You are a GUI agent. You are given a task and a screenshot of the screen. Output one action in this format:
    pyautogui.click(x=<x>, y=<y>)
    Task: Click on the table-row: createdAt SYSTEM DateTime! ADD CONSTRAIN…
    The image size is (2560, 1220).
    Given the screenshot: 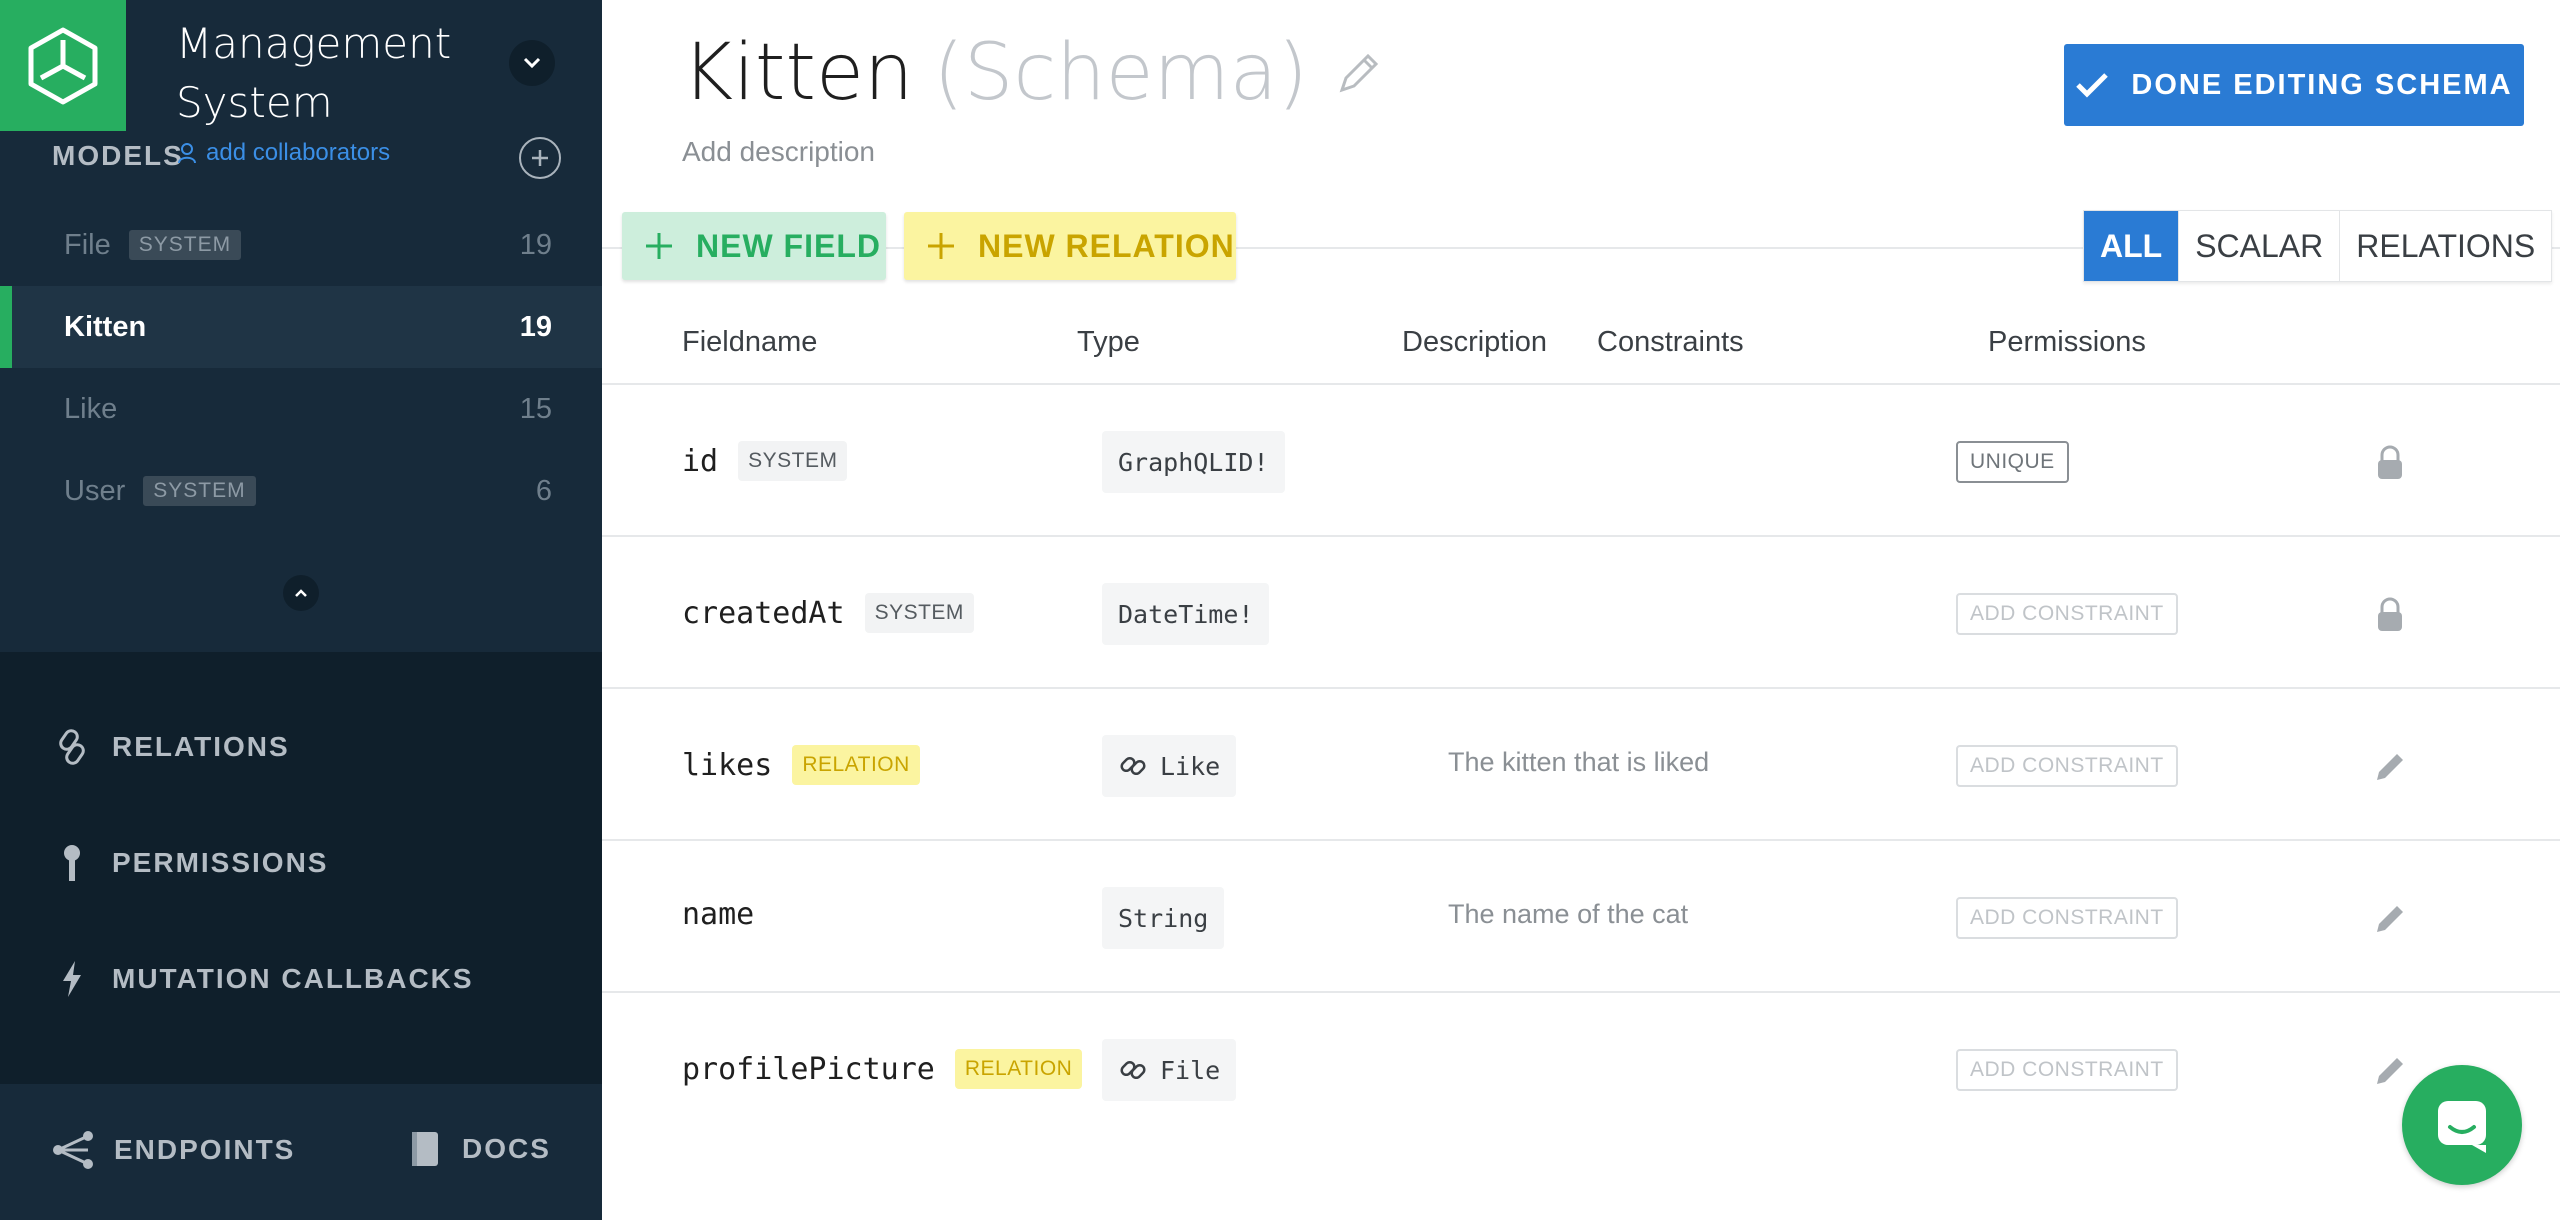 What is the action you would take?
    pyautogui.click(x=1581, y=613)
    